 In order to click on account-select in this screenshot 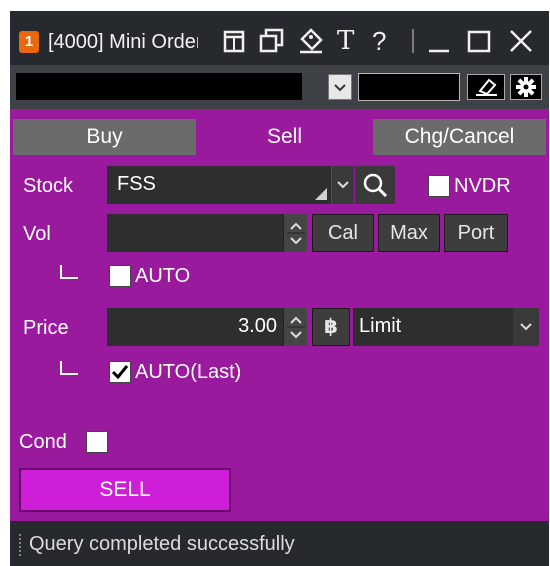, I will do `click(159, 86)`.